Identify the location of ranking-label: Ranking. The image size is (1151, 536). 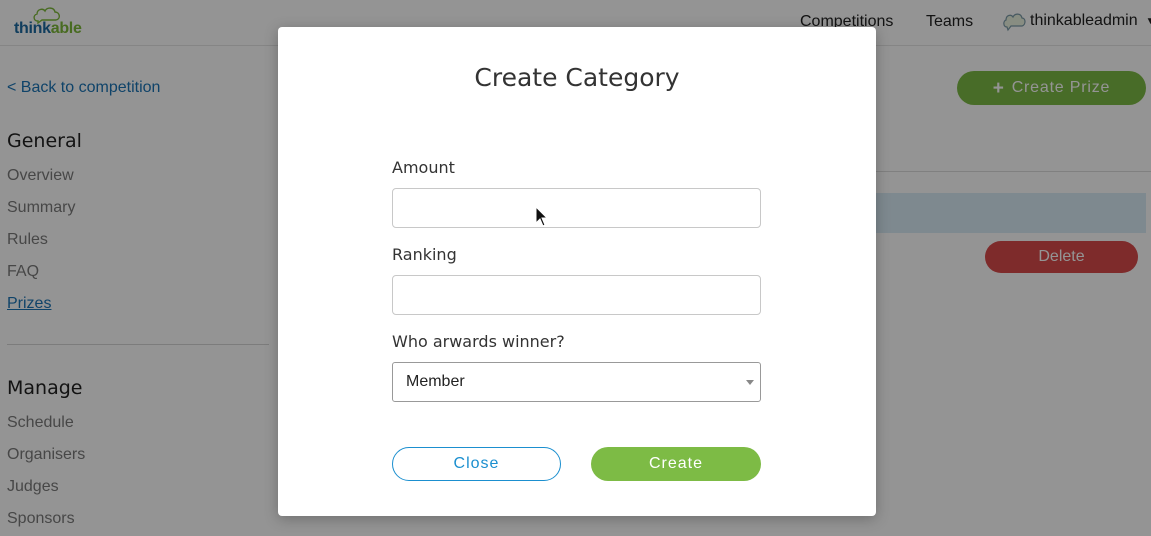
(424, 254).